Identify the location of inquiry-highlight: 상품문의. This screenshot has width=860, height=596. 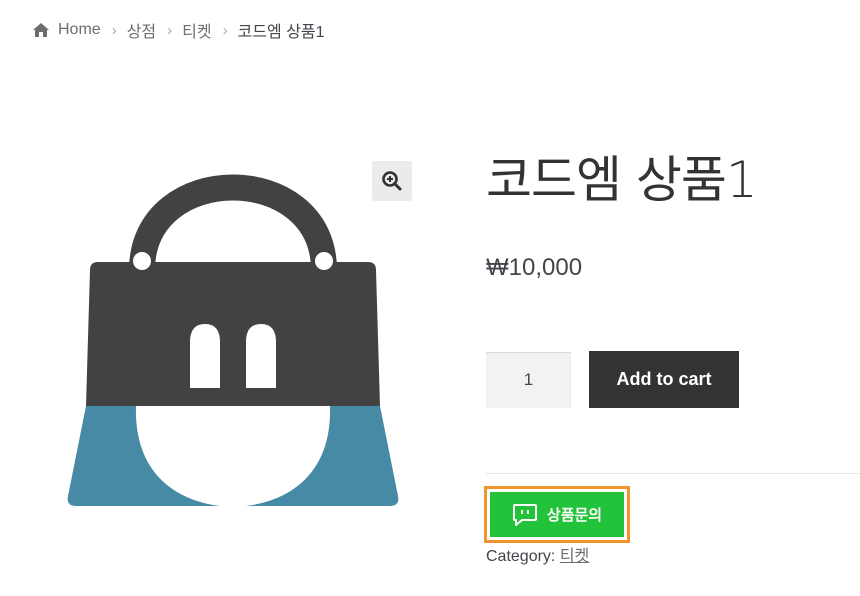
(557, 514).